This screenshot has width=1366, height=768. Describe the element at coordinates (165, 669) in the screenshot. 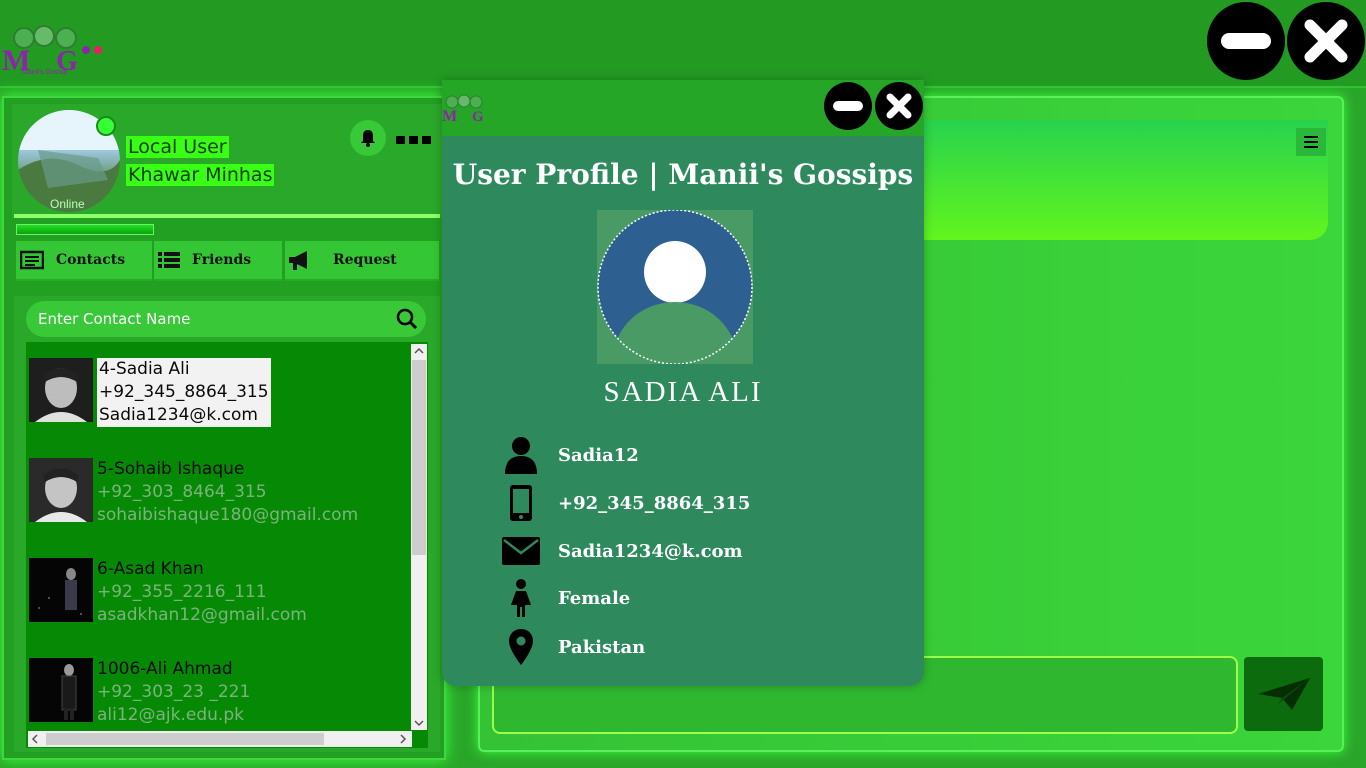

I see `contact-name: 1006-Ali Ahmad` at that location.